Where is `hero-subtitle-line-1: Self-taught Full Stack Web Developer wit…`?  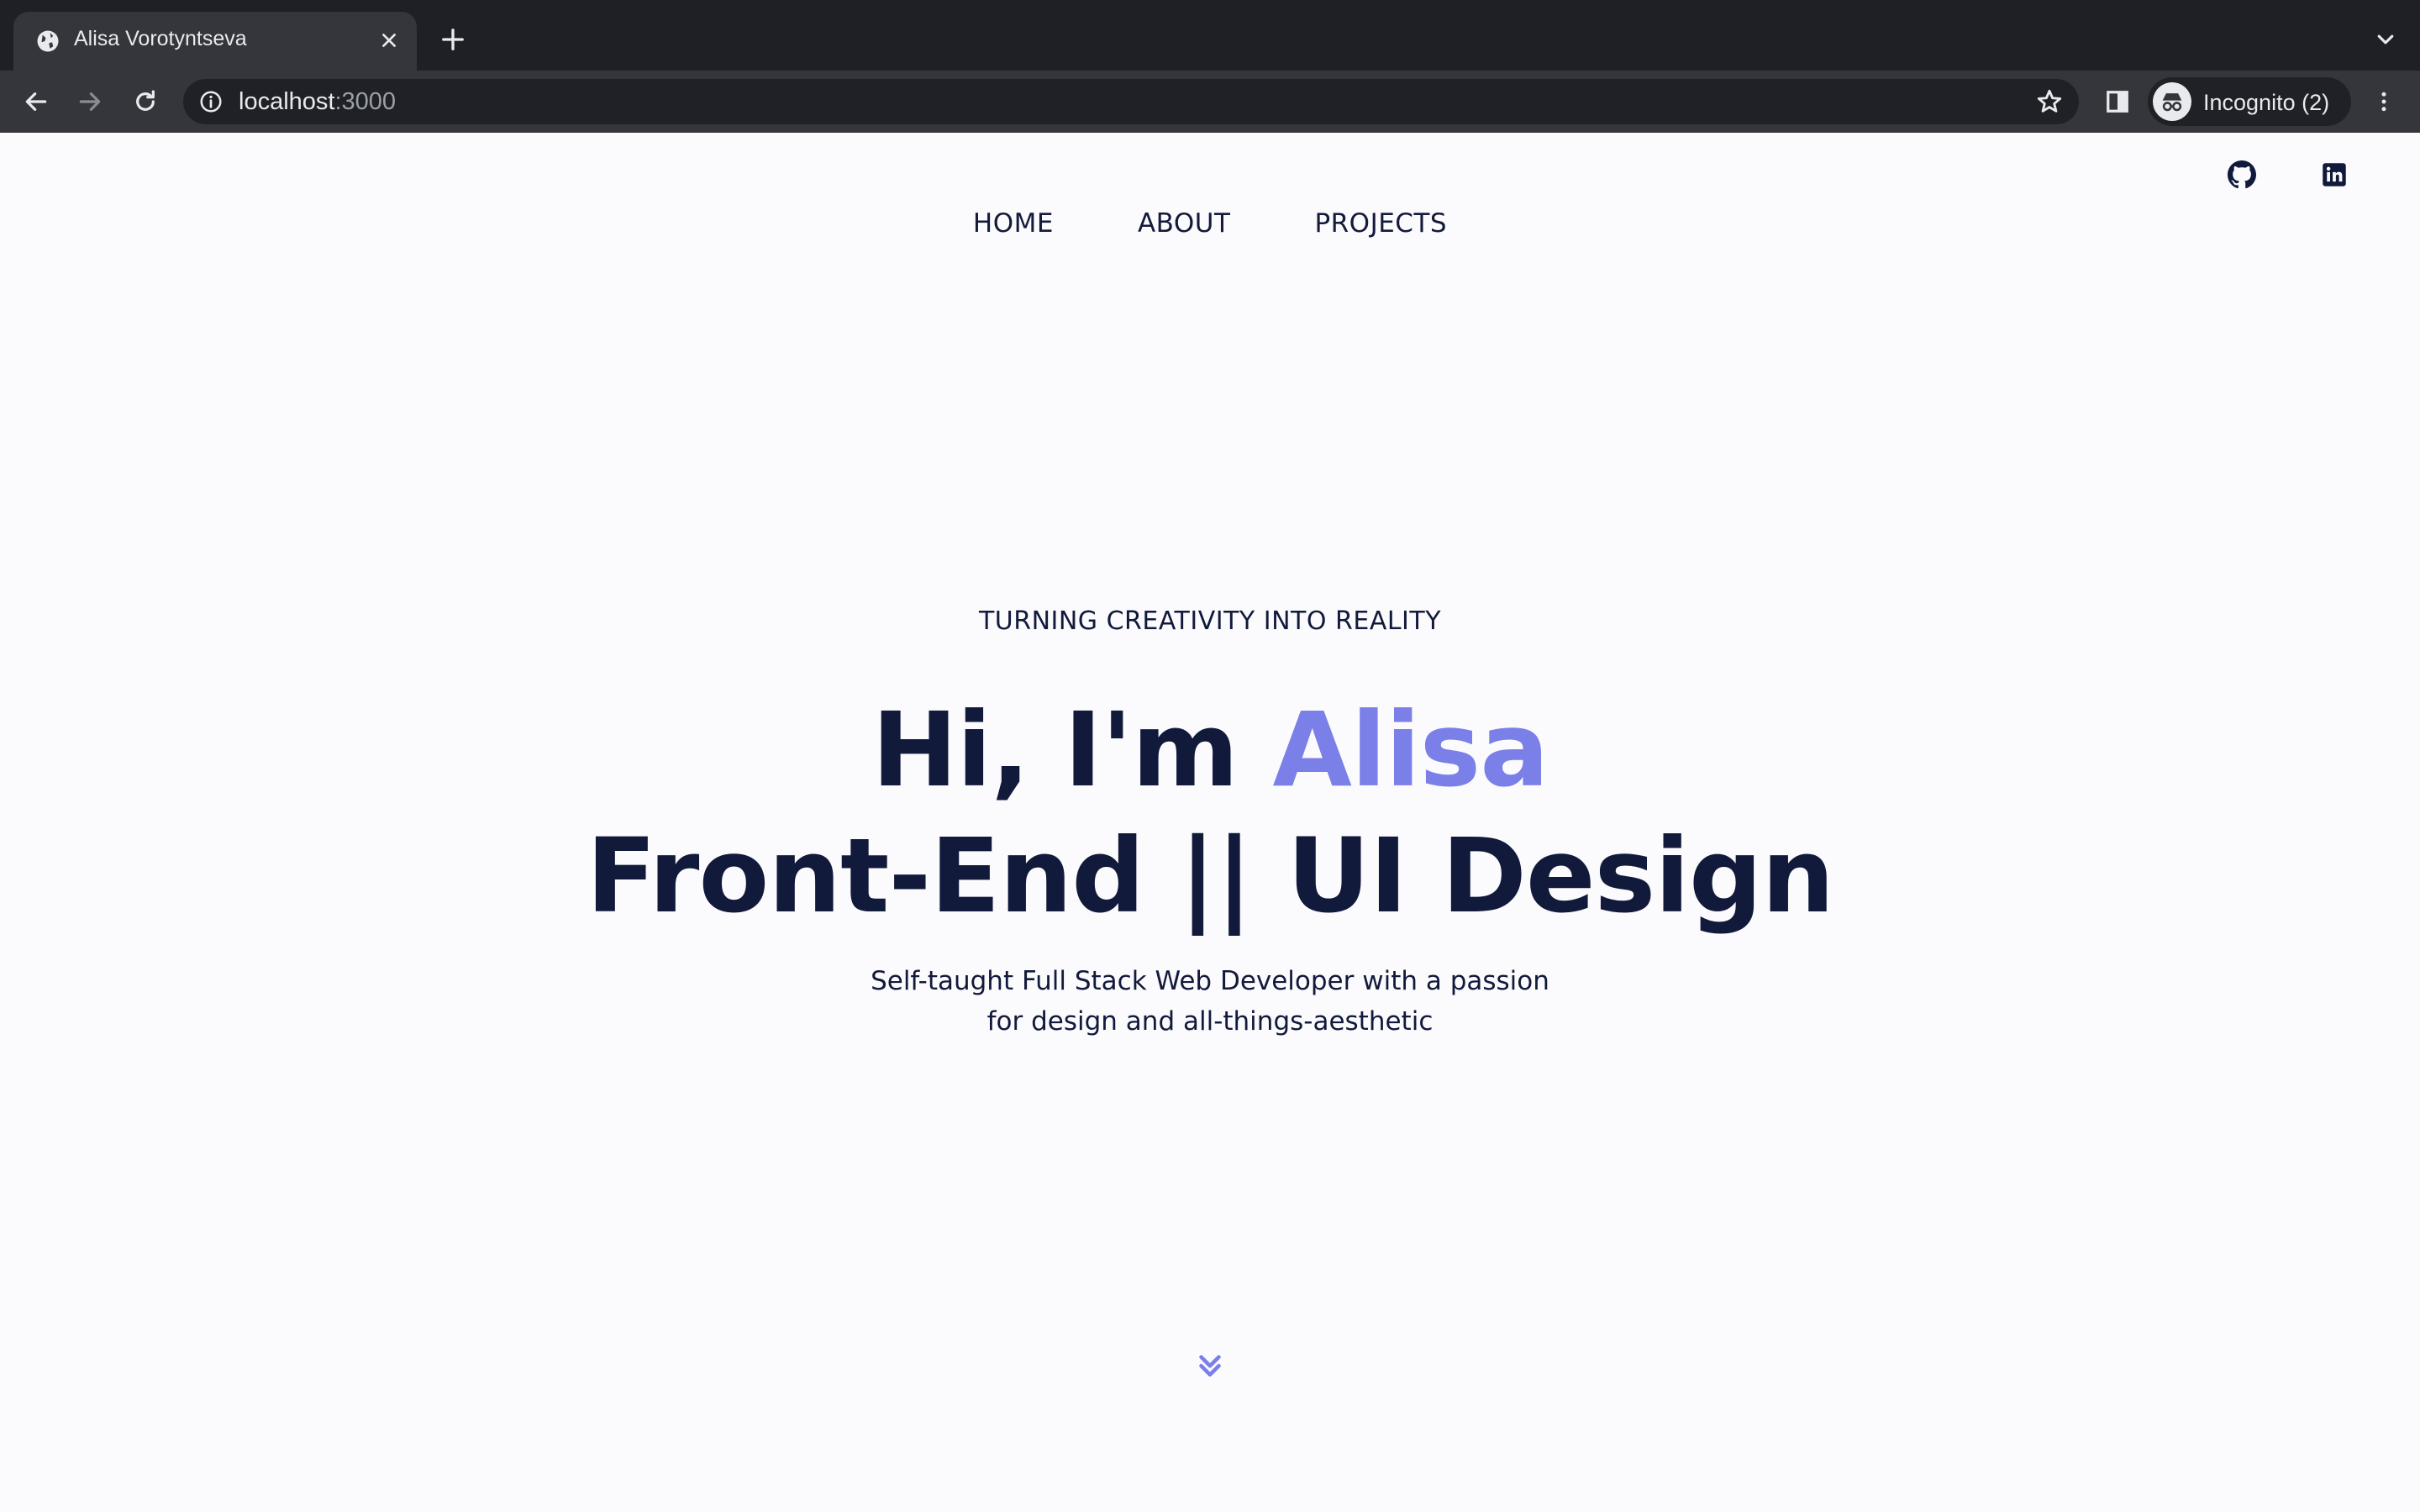
hero-subtitle-line-1: Self-taught Full Stack Web Developer wit… is located at coordinates (1210, 981).